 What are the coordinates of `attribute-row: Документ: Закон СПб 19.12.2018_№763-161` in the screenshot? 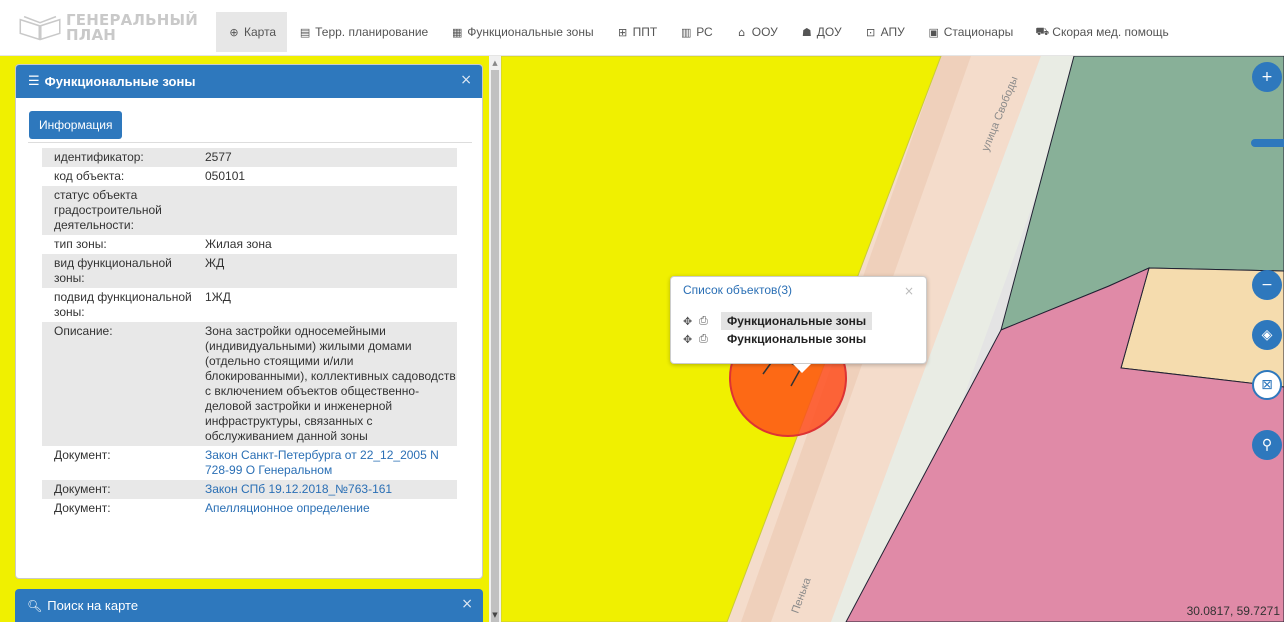 It's located at (249, 489).